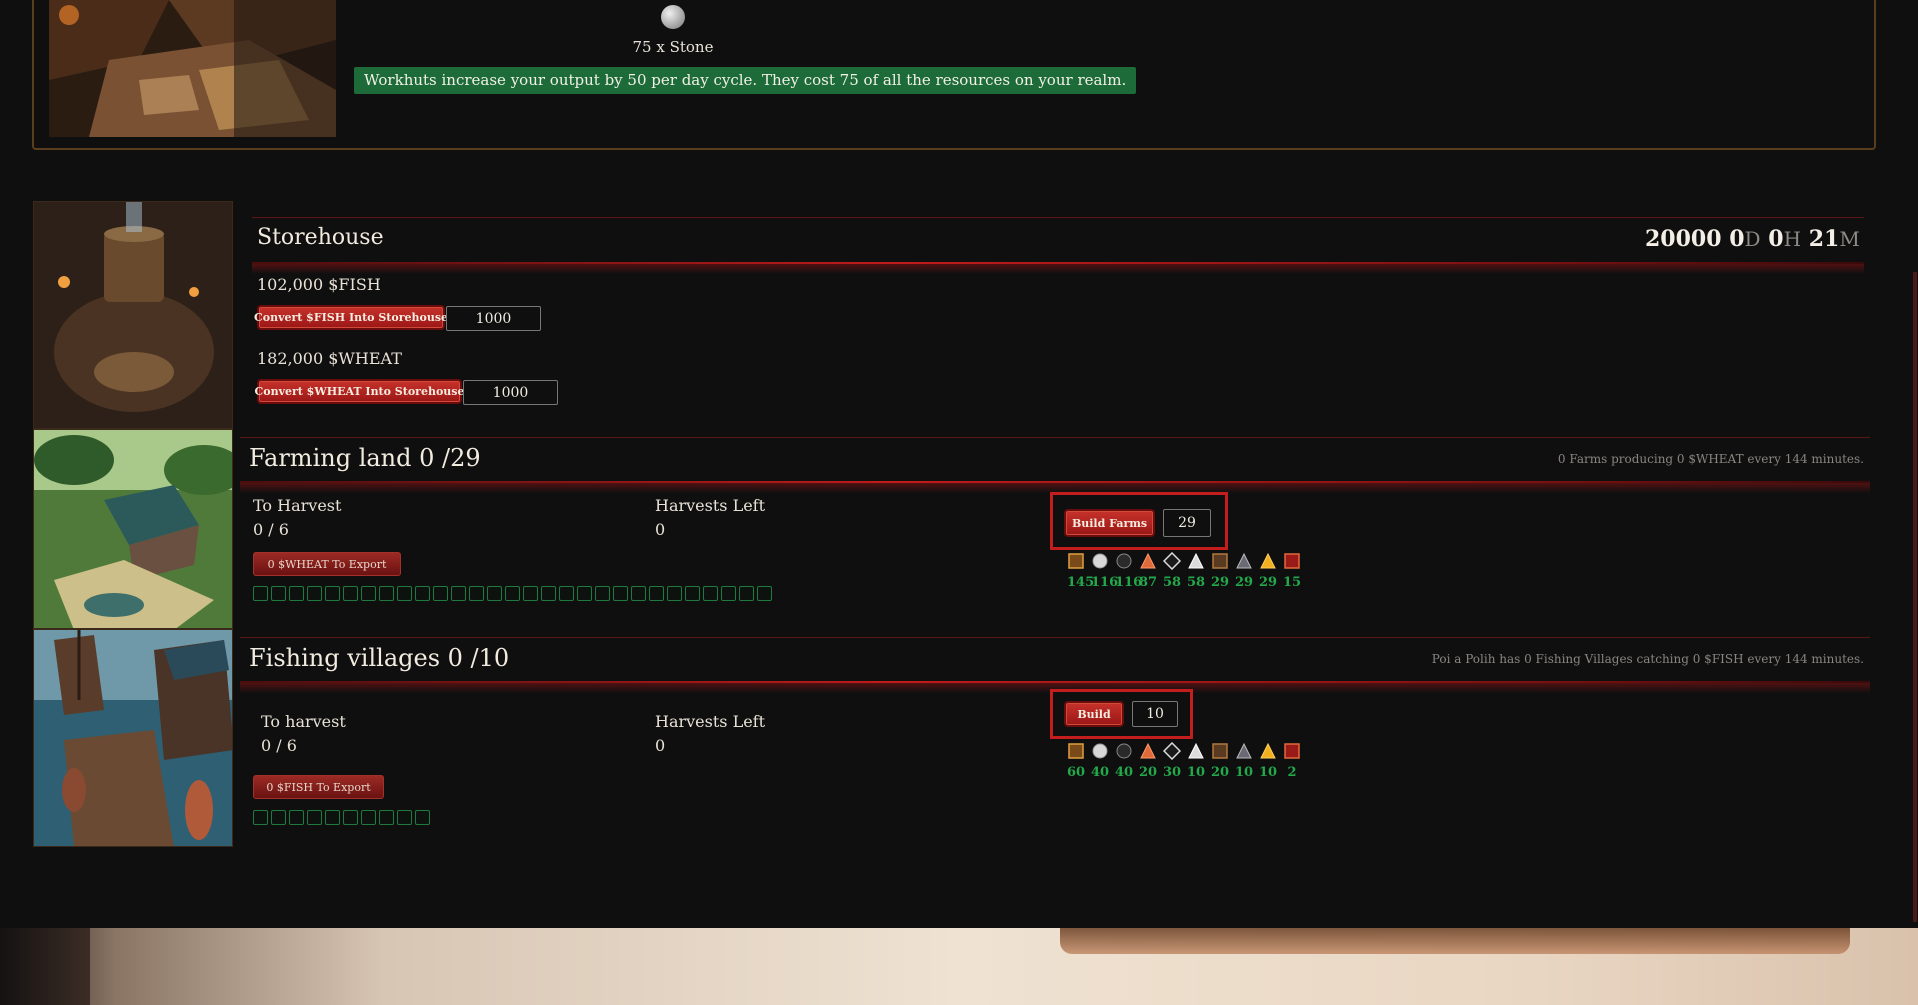  What do you see at coordinates (303, 721) in the screenshot?
I see `fishing-to-harvest-label: To harvest` at bounding box center [303, 721].